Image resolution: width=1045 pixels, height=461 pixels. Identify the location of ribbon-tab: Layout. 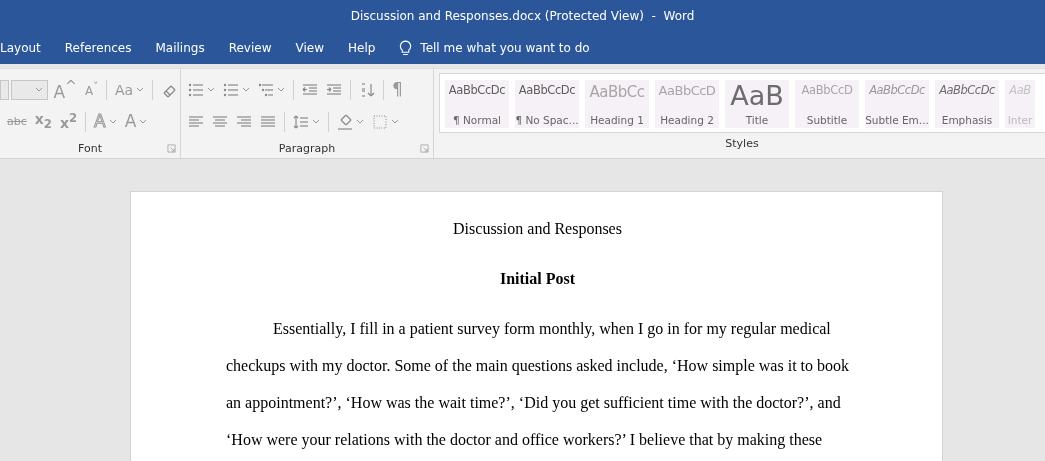
(26, 48).